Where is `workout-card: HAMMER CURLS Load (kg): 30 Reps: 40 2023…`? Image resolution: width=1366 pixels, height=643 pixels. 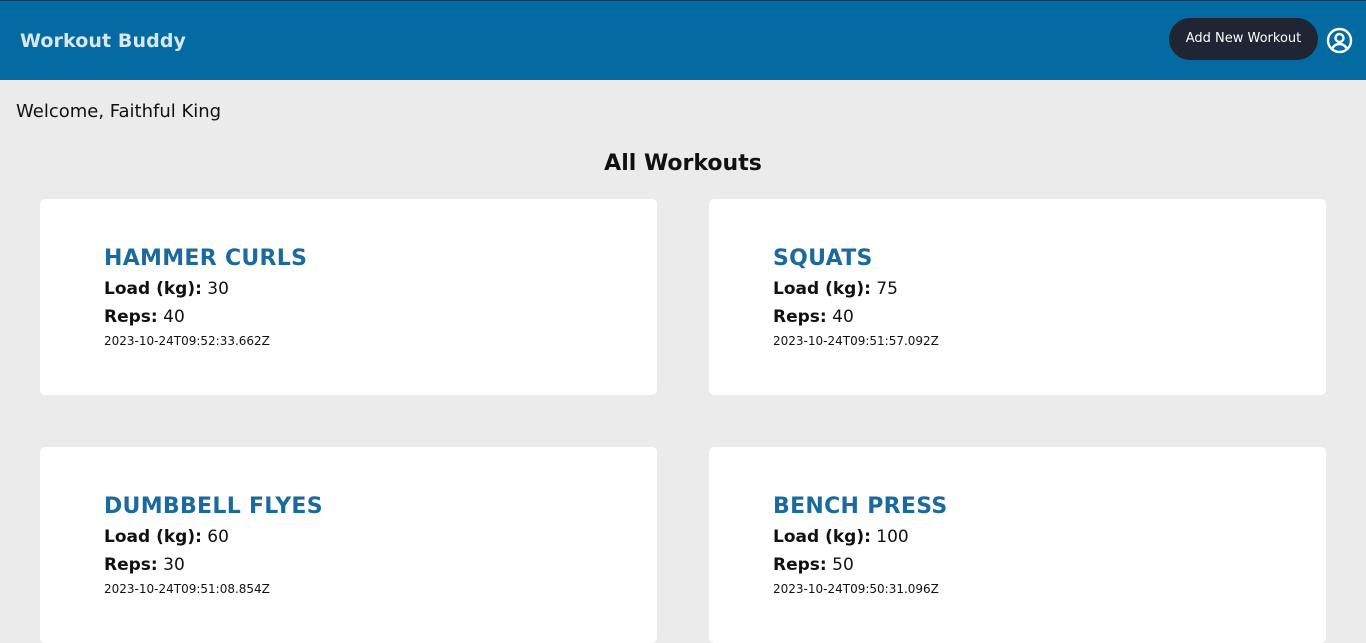
workout-card: HAMMER CURLS Load (kg): 30 Reps: 40 2023… is located at coordinates (348, 297).